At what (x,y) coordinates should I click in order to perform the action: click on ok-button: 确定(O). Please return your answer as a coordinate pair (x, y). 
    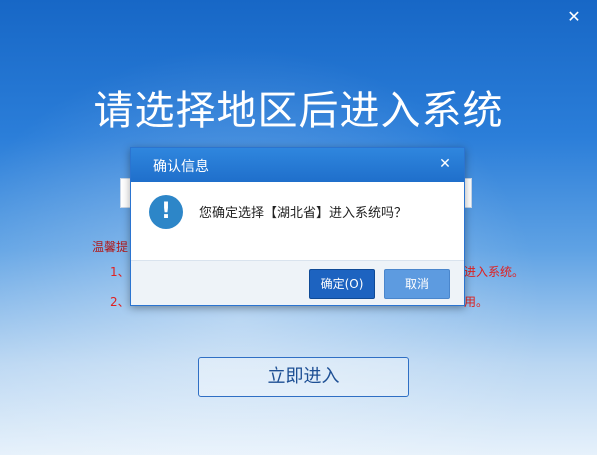
    Looking at the image, I should click on (342, 284).